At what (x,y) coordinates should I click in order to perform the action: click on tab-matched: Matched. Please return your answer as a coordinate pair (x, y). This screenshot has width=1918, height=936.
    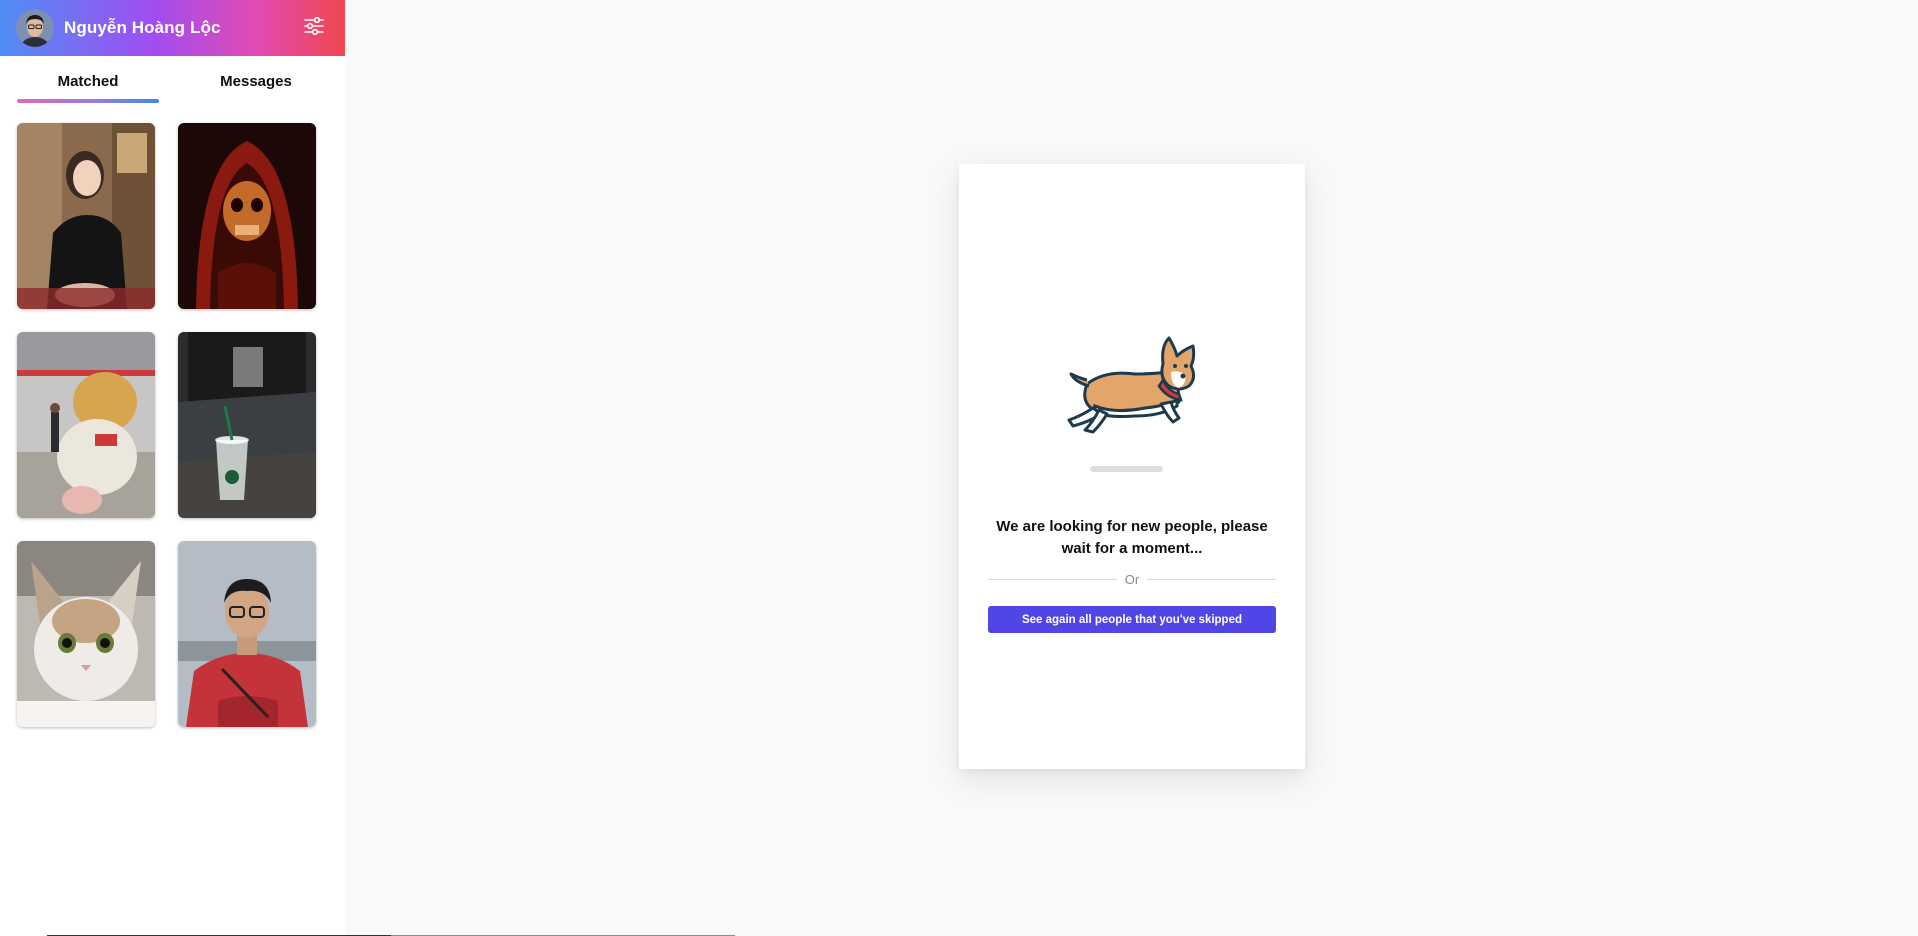
    Looking at the image, I should click on (88, 88).